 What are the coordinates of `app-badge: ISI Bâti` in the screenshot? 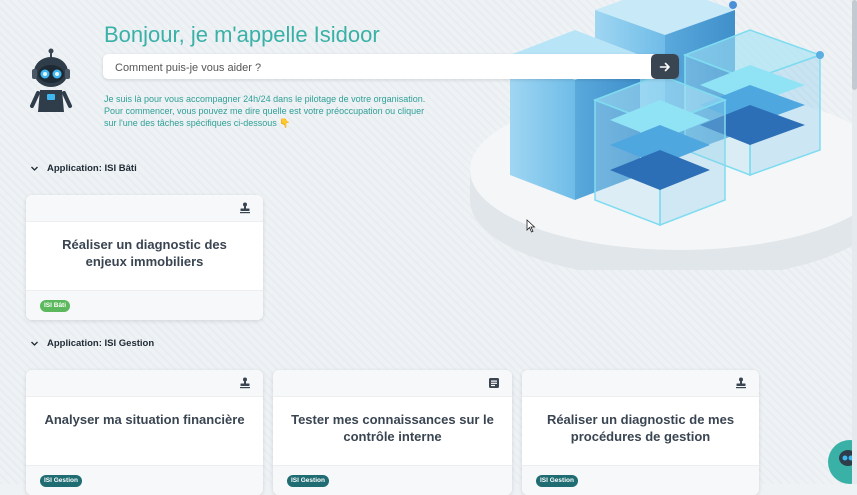 It's located at (55, 306).